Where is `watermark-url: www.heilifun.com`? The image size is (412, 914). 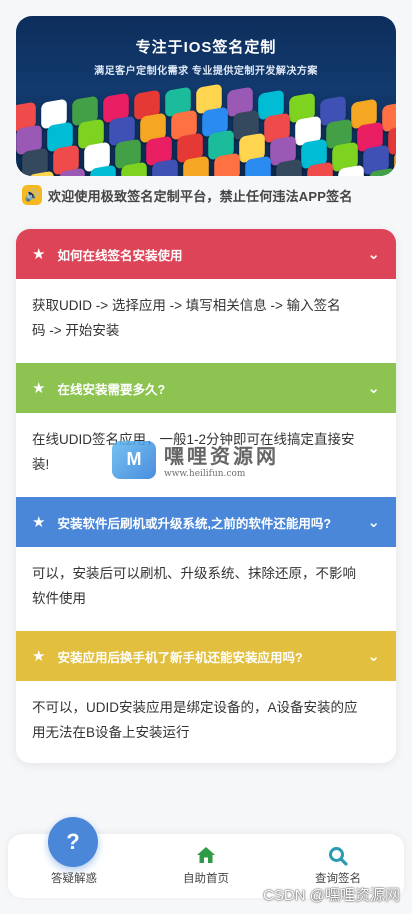
watermark-url: www.heilifun.com is located at coordinates (205, 474).